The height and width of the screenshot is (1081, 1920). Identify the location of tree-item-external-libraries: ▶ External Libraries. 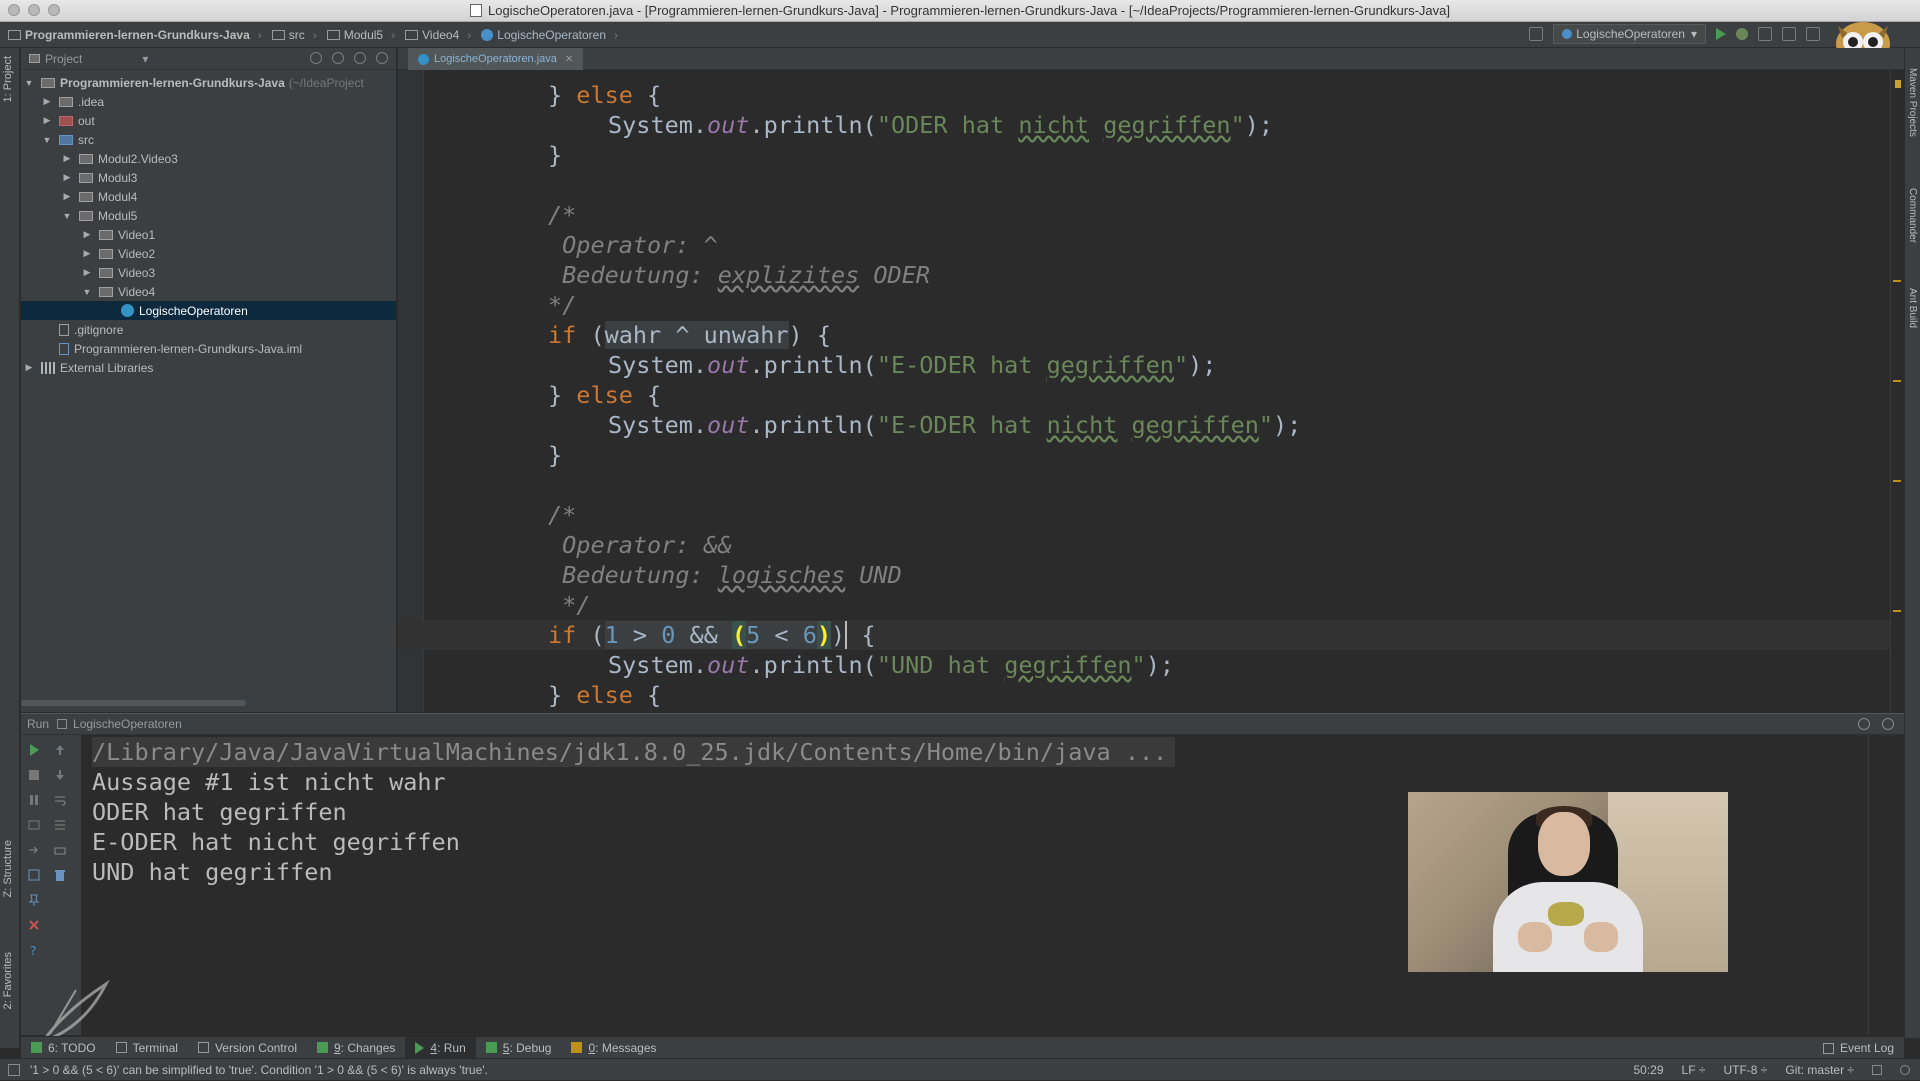
(208, 367).